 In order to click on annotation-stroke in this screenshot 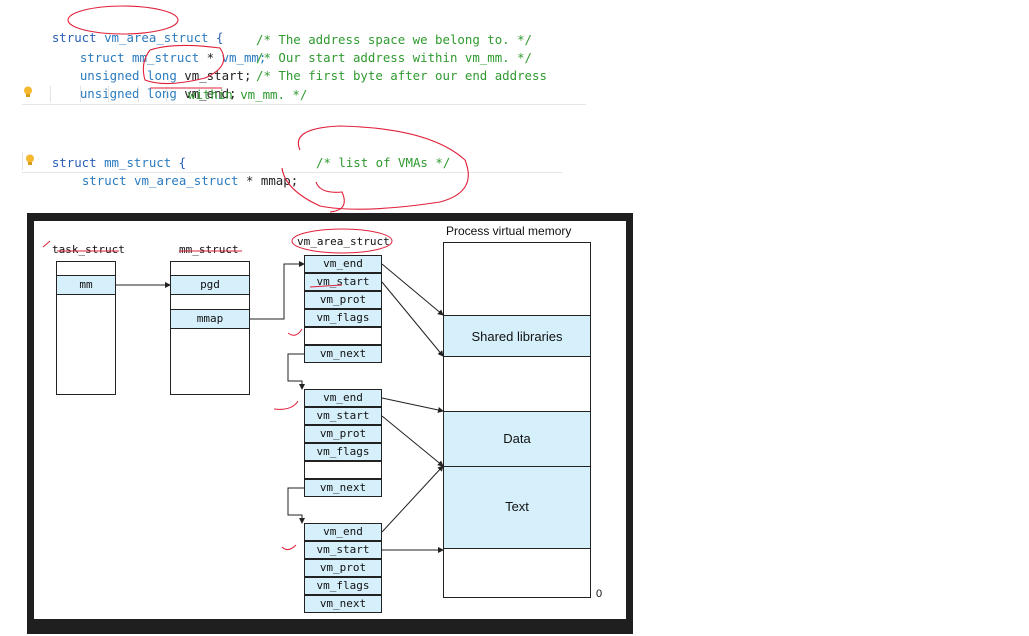, I will do `click(330, 197)`.